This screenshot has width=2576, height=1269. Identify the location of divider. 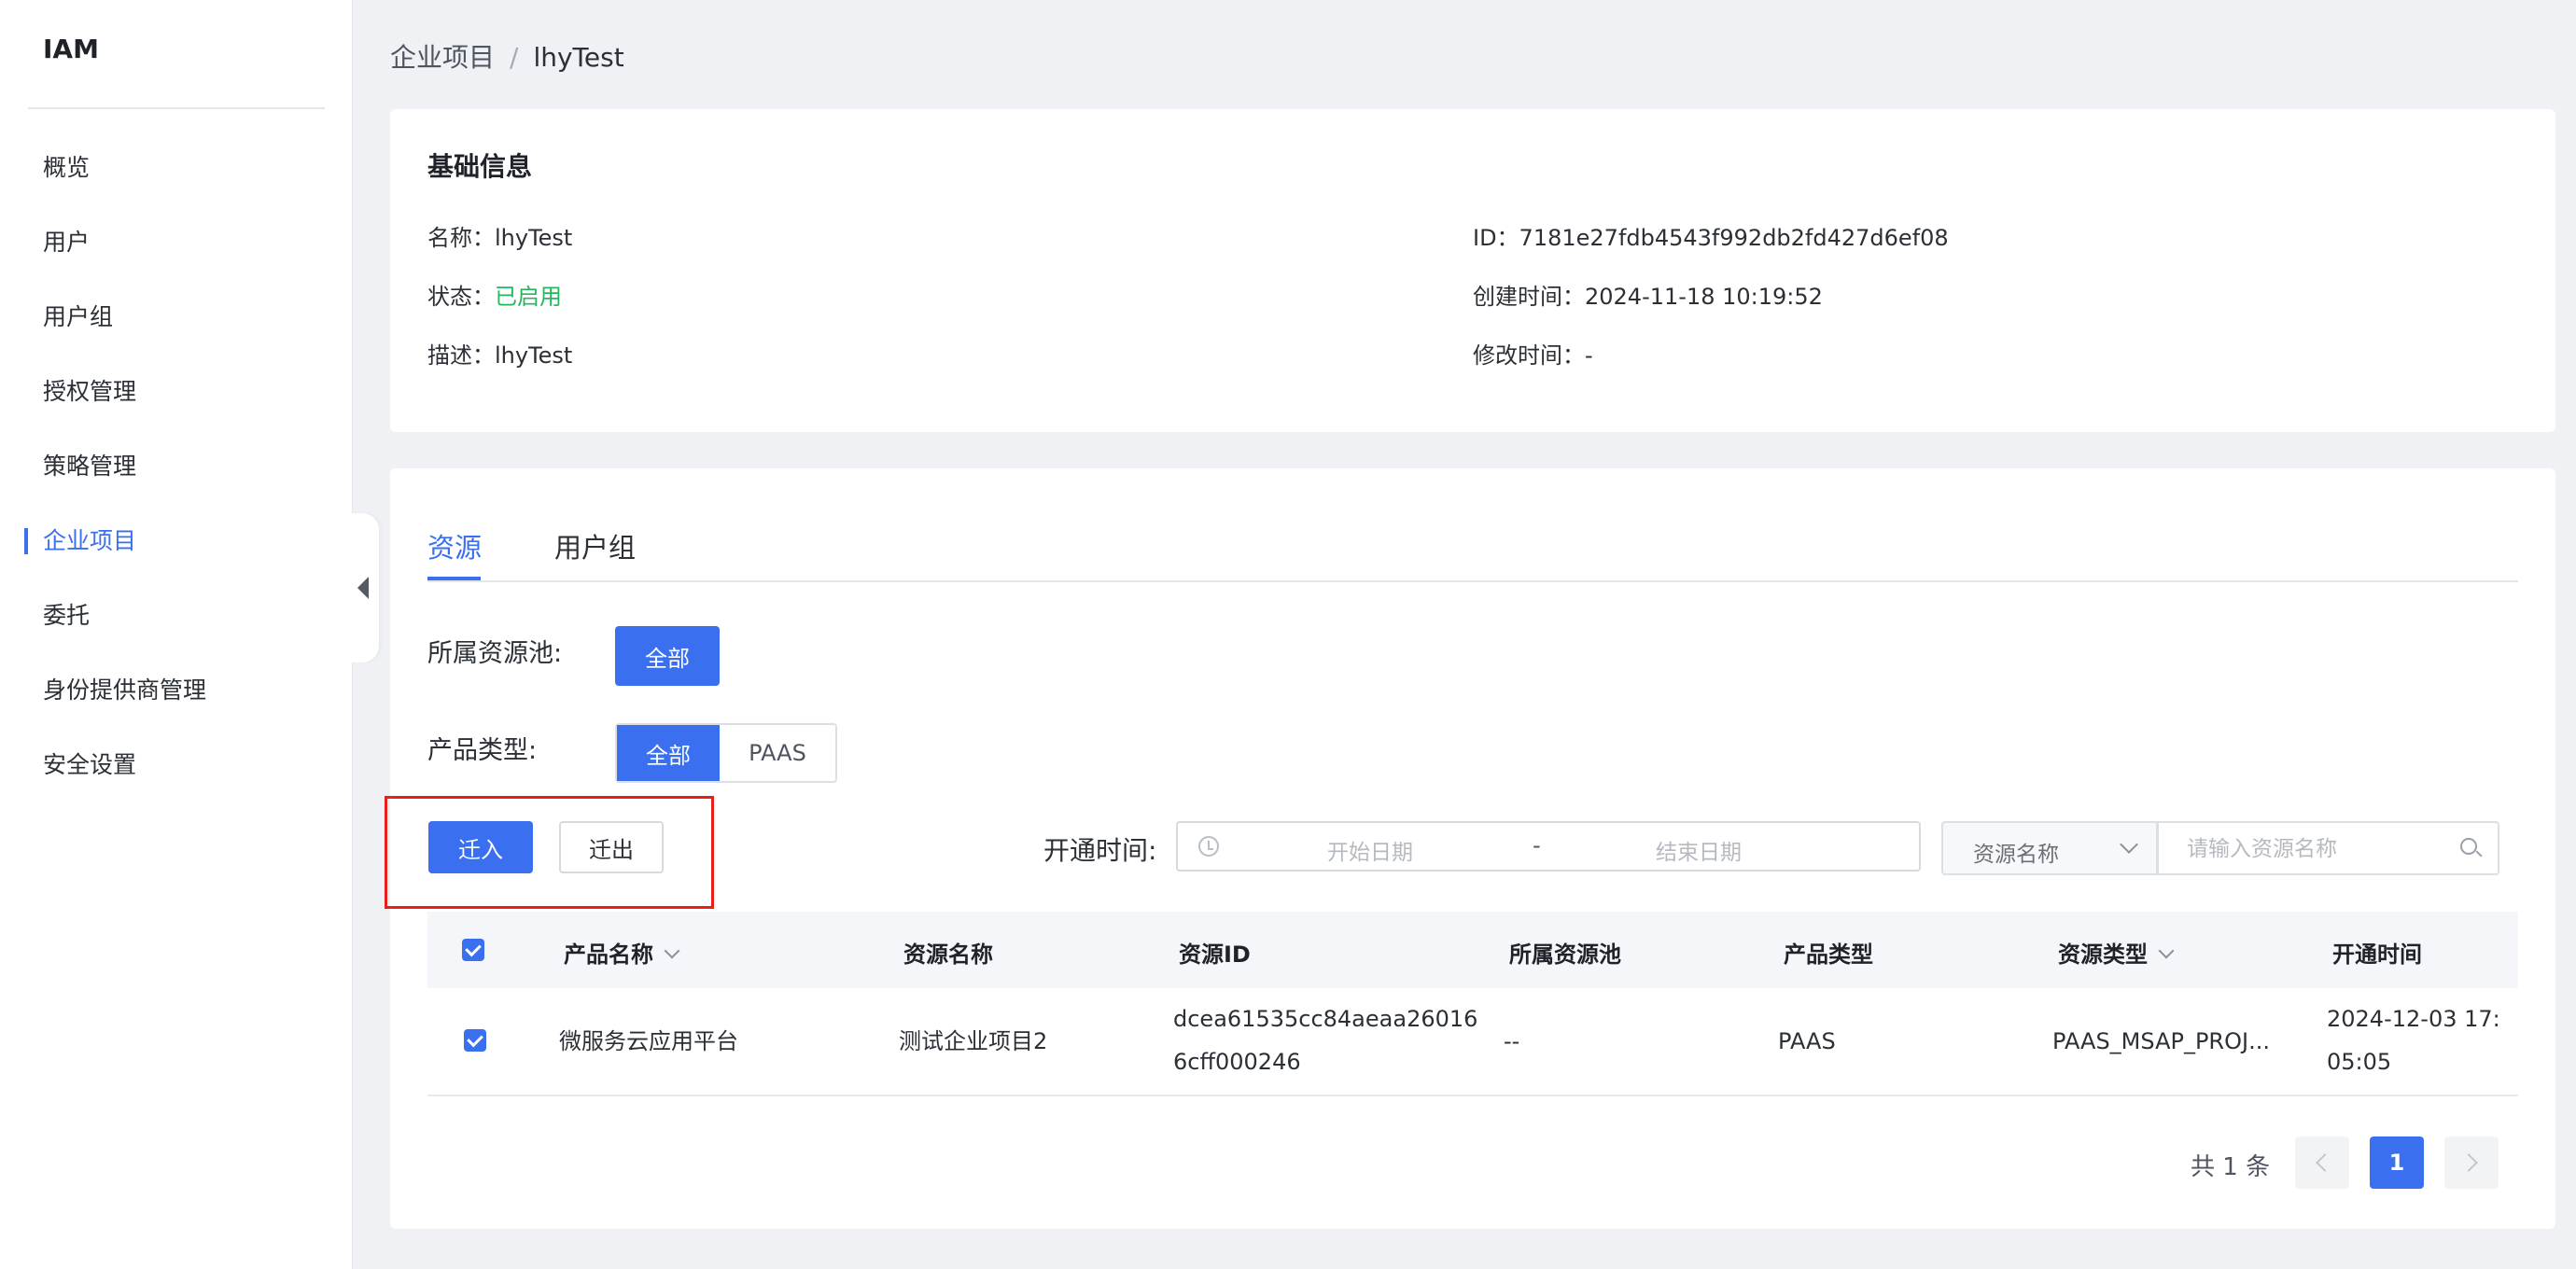
(176, 108).